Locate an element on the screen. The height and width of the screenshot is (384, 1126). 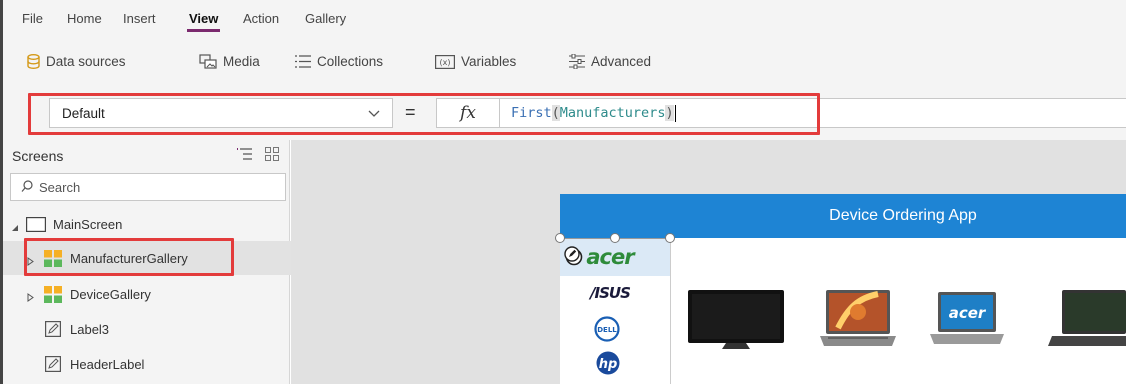
formula-close-paren: ) is located at coordinates (669, 113).